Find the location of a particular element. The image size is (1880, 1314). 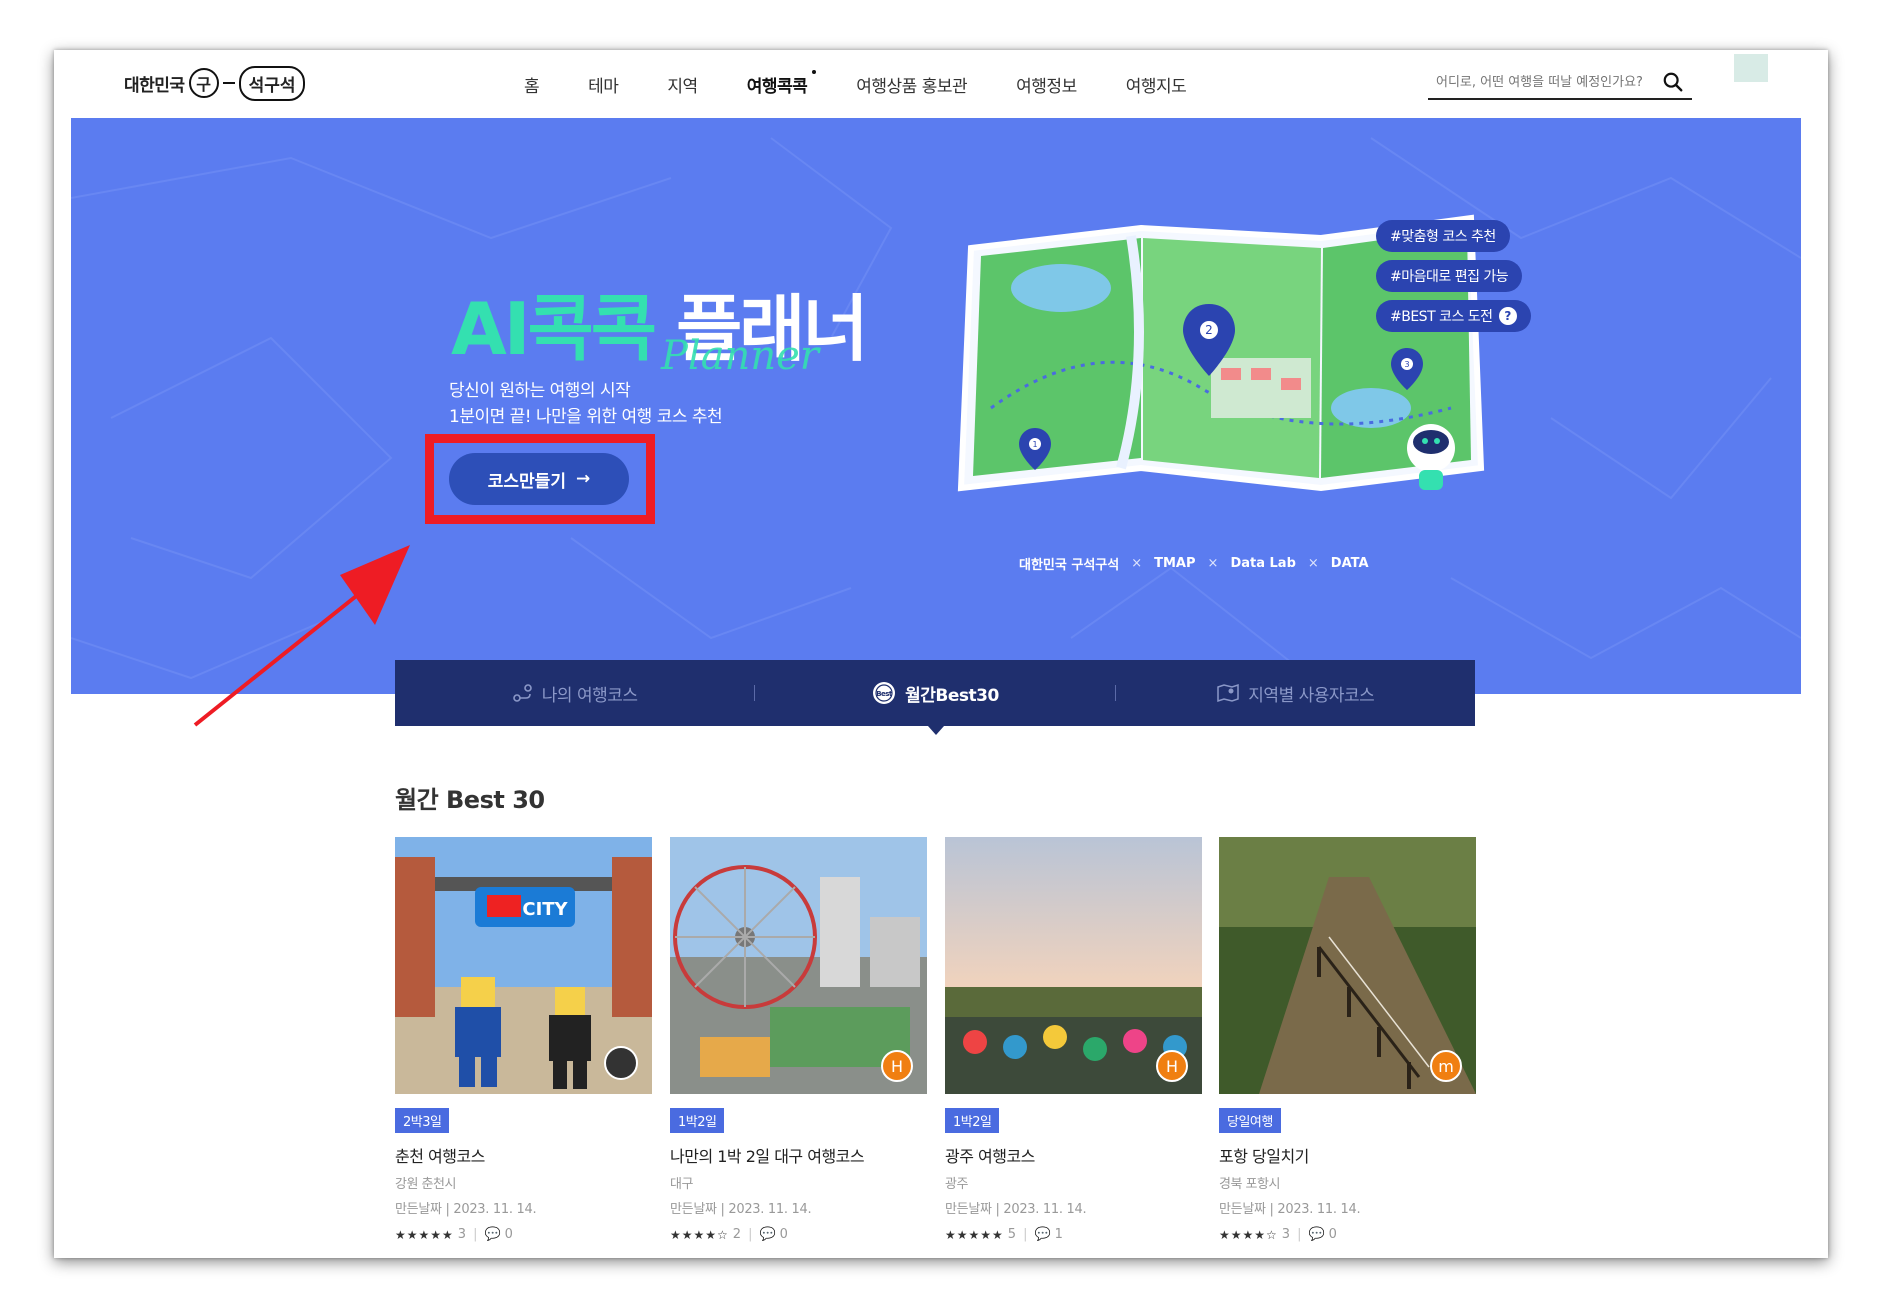

site-logo: 대한민국 구 석구석 is located at coordinates (215, 83).